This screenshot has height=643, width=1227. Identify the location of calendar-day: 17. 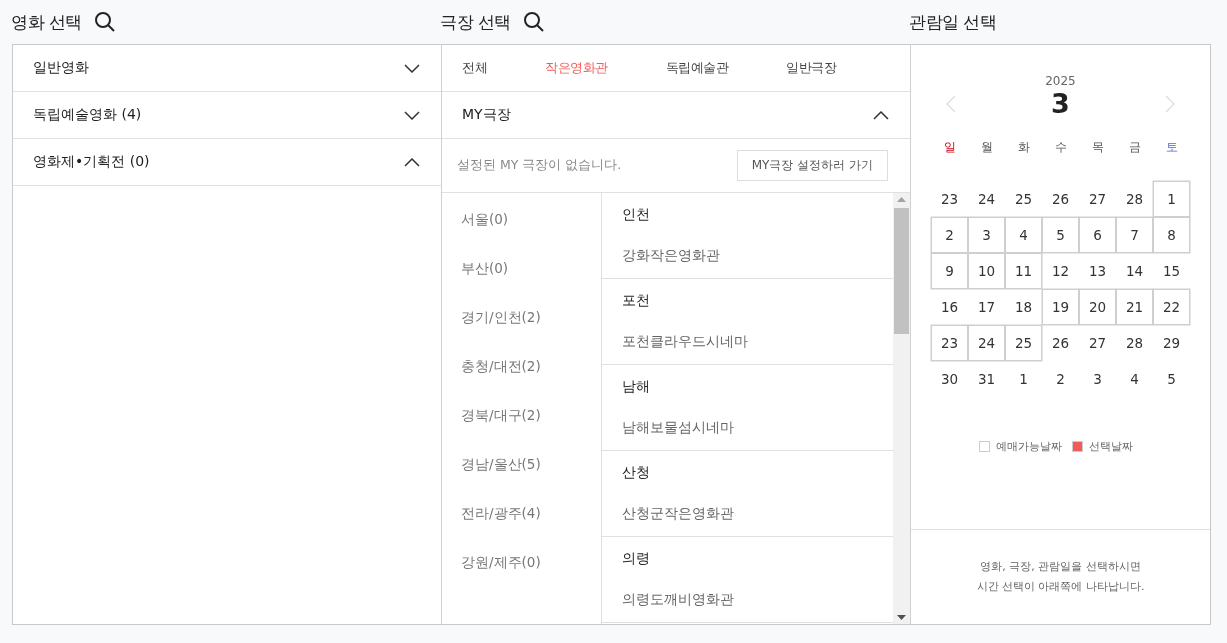
(986, 307).